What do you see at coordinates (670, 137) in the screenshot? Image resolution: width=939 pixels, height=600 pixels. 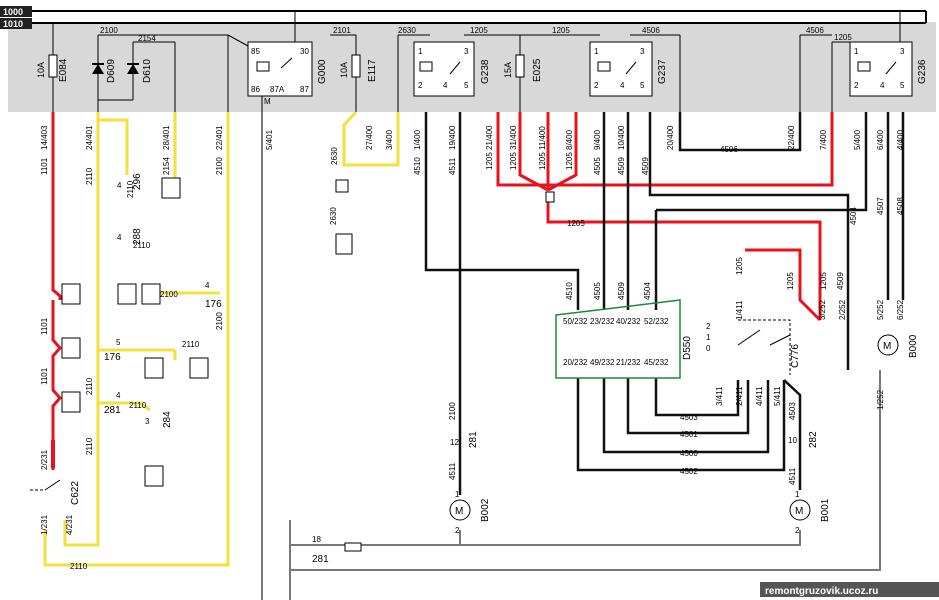 I see `connector-pin: 20/400` at bounding box center [670, 137].